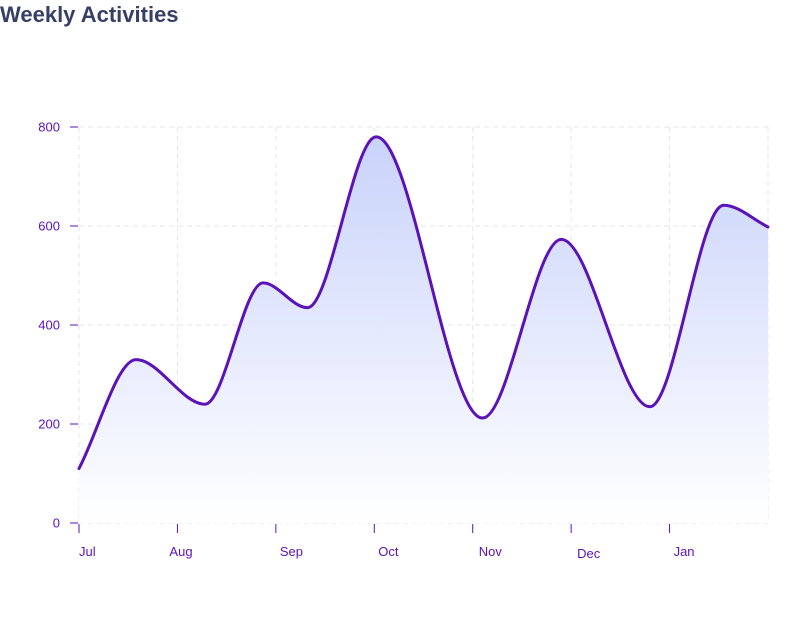  What do you see at coordinates (388, 551) in the screenshot?
I see `x-tick-label: Oct` at bounding box center [388, 551].